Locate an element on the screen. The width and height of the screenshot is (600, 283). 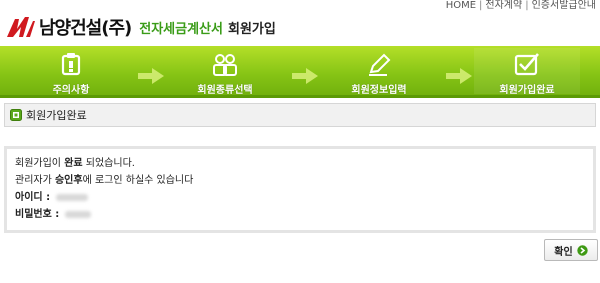
service-title: 전자세금계산서 is located at coordinates (181, 29).